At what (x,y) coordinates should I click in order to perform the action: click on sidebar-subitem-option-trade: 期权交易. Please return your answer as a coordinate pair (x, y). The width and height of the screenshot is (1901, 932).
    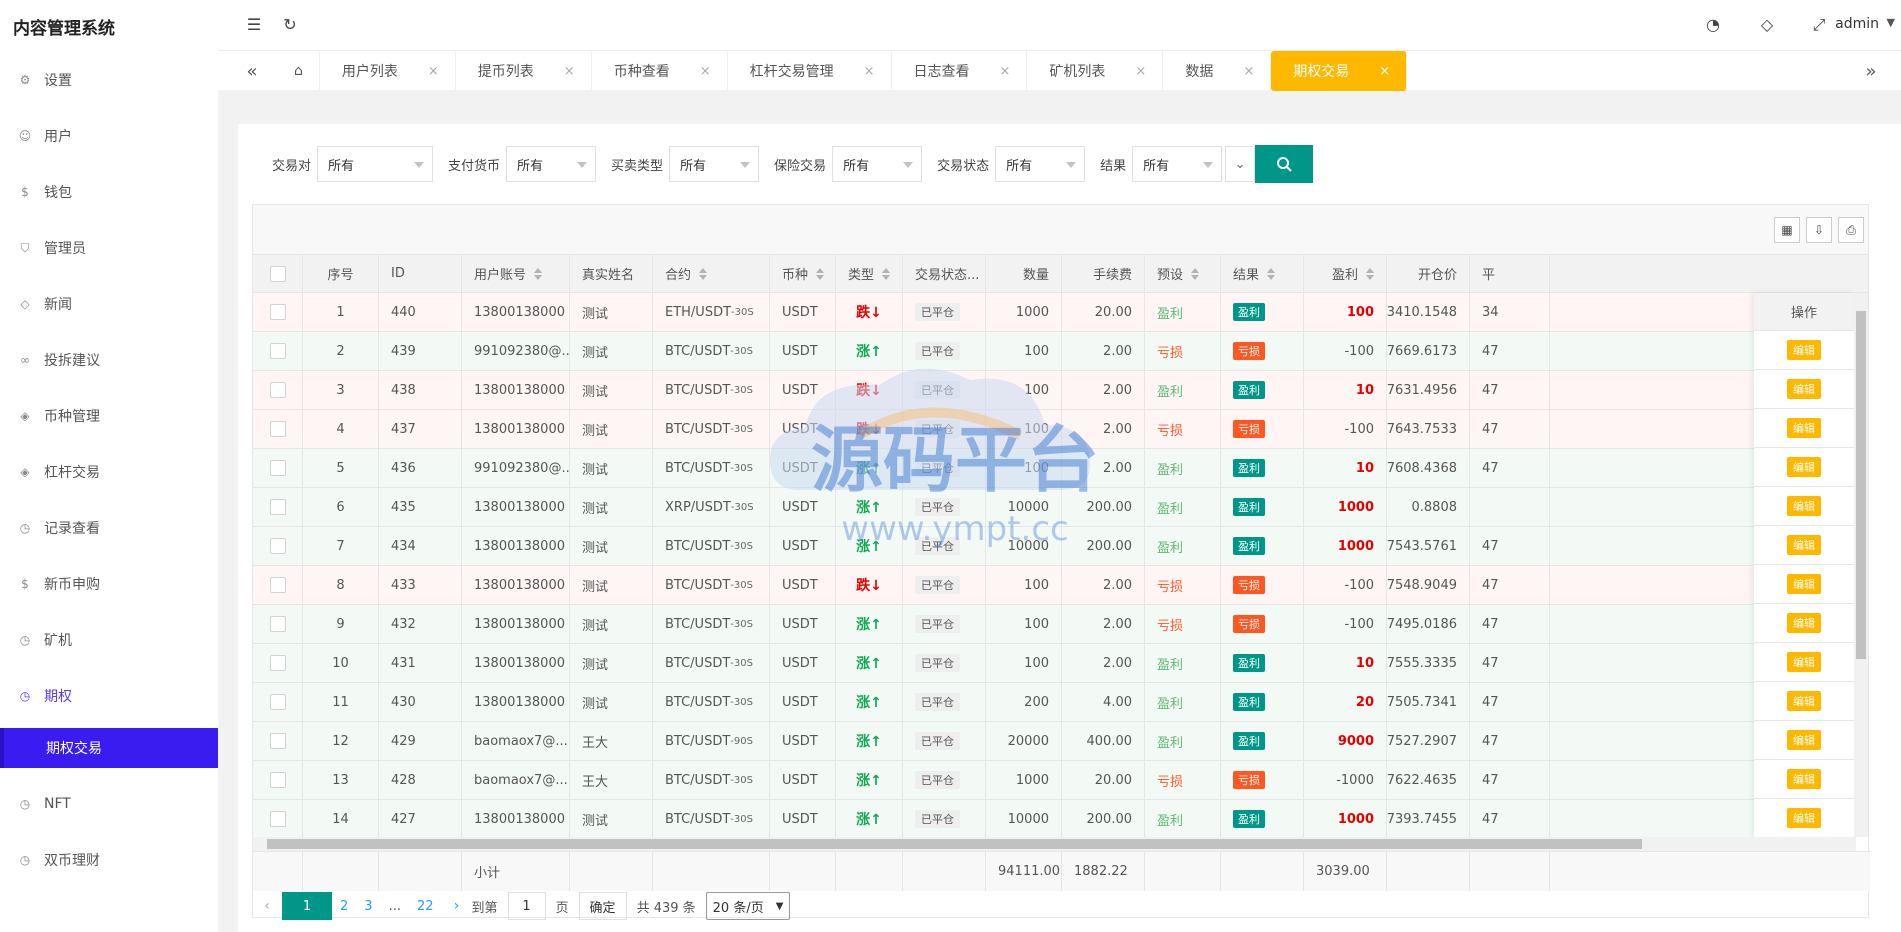
    Looking at the image, I should click on (109, 748).